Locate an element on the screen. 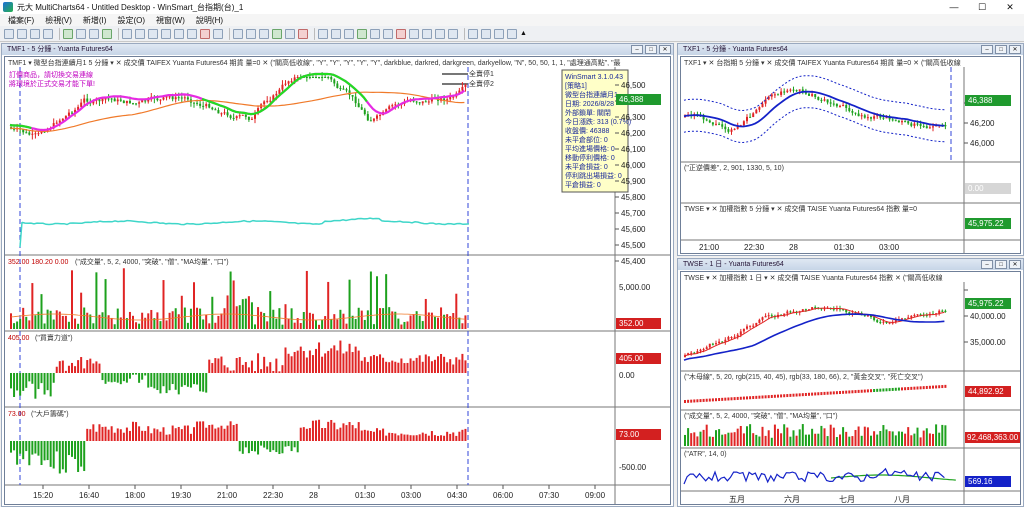 The image size is (1024, 507). draw-icon is located at coordinates (238, 33).